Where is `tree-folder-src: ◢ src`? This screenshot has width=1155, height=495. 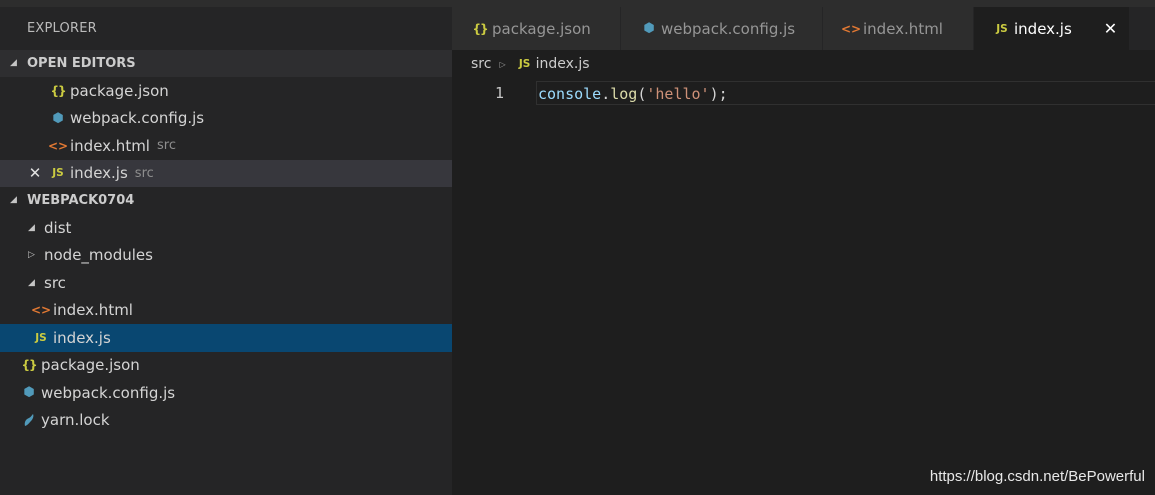 tree-folder-src: ◢ src is located at coordinates (226, 283).